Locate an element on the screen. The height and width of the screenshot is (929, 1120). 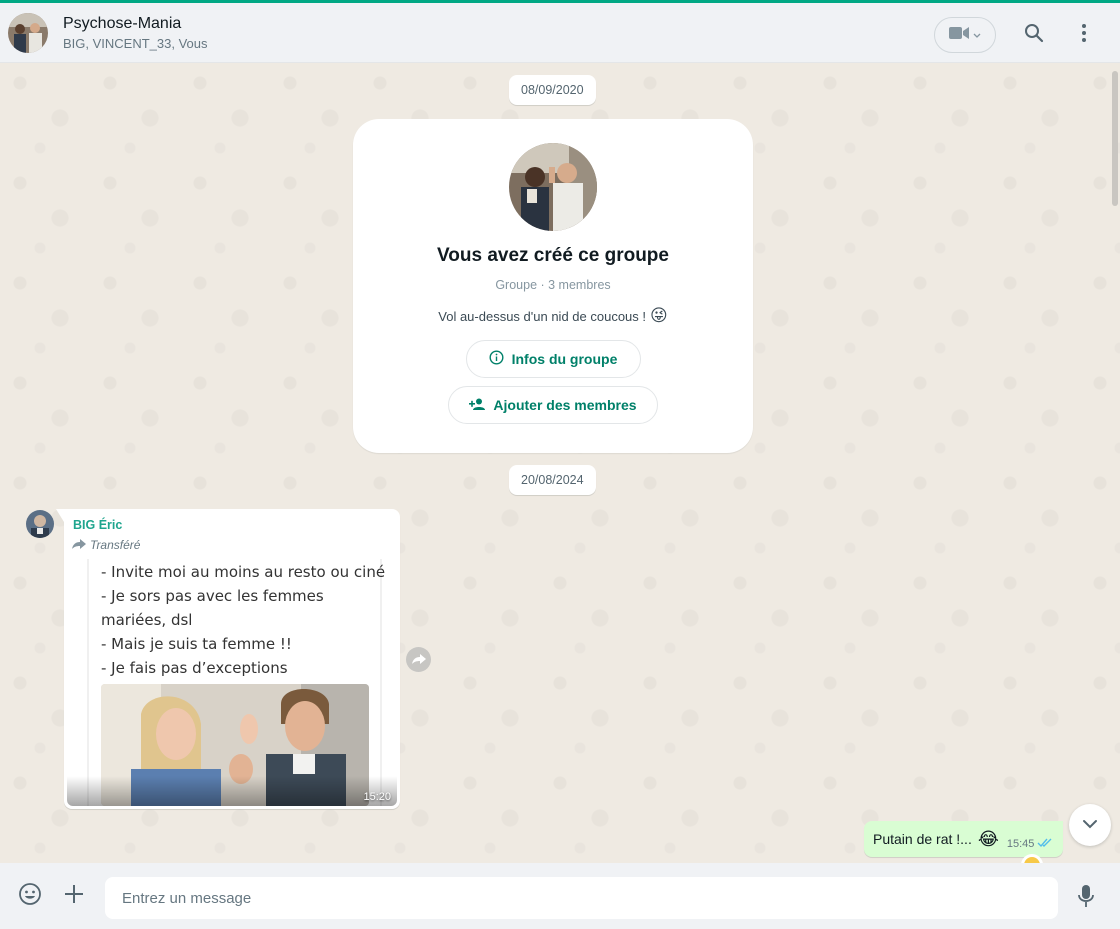
search-icon is located at coordinates (1034, 35).